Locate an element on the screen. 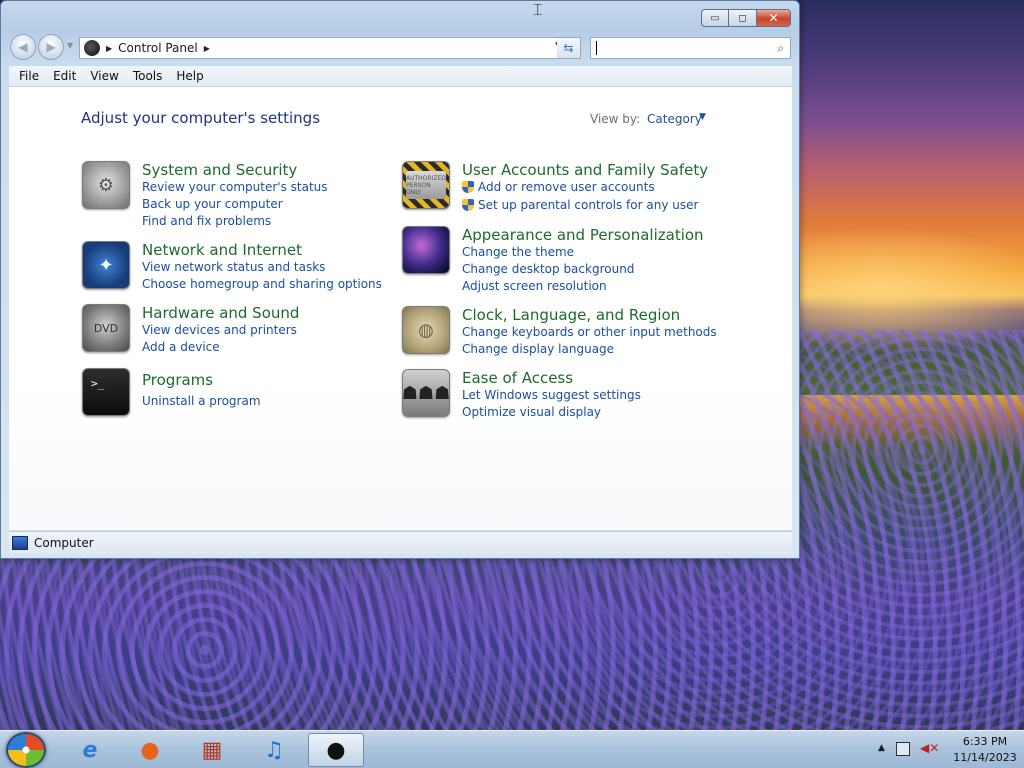  category-title: Programs is located at coordinates (177, 380).